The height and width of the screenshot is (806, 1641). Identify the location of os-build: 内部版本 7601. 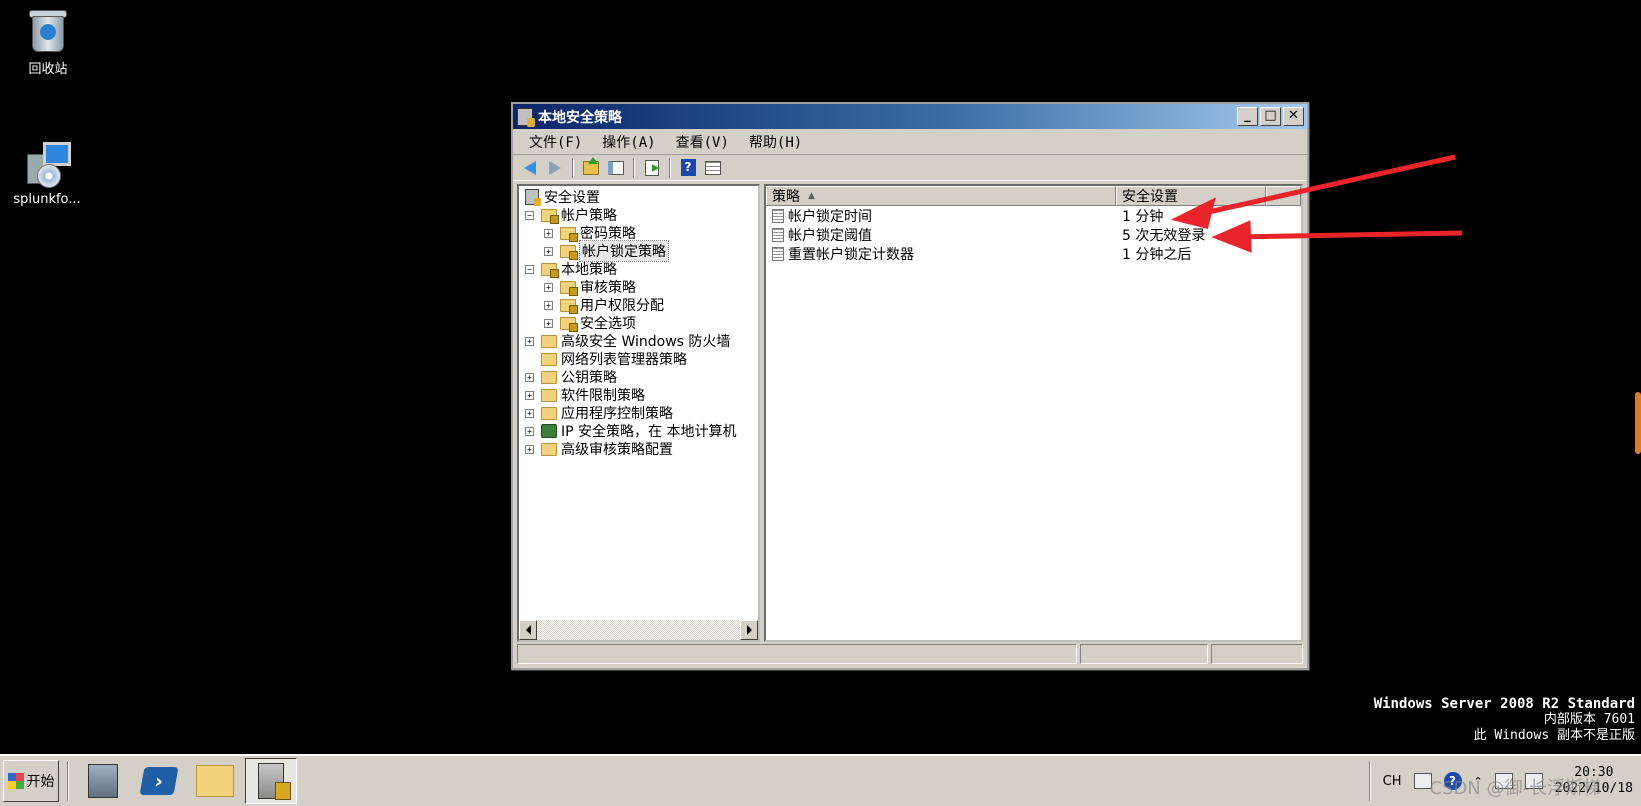
(1589, 719).